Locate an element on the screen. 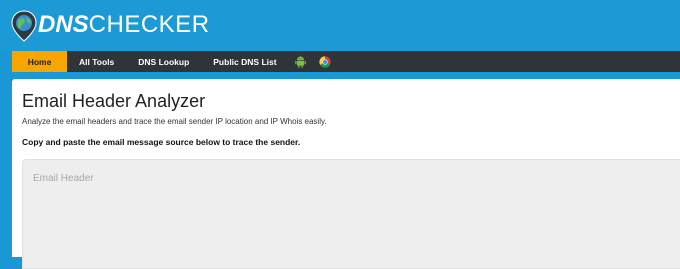 The width and height of the screenshot is (680, 269). android-icon is located at coordinates (301, 61).